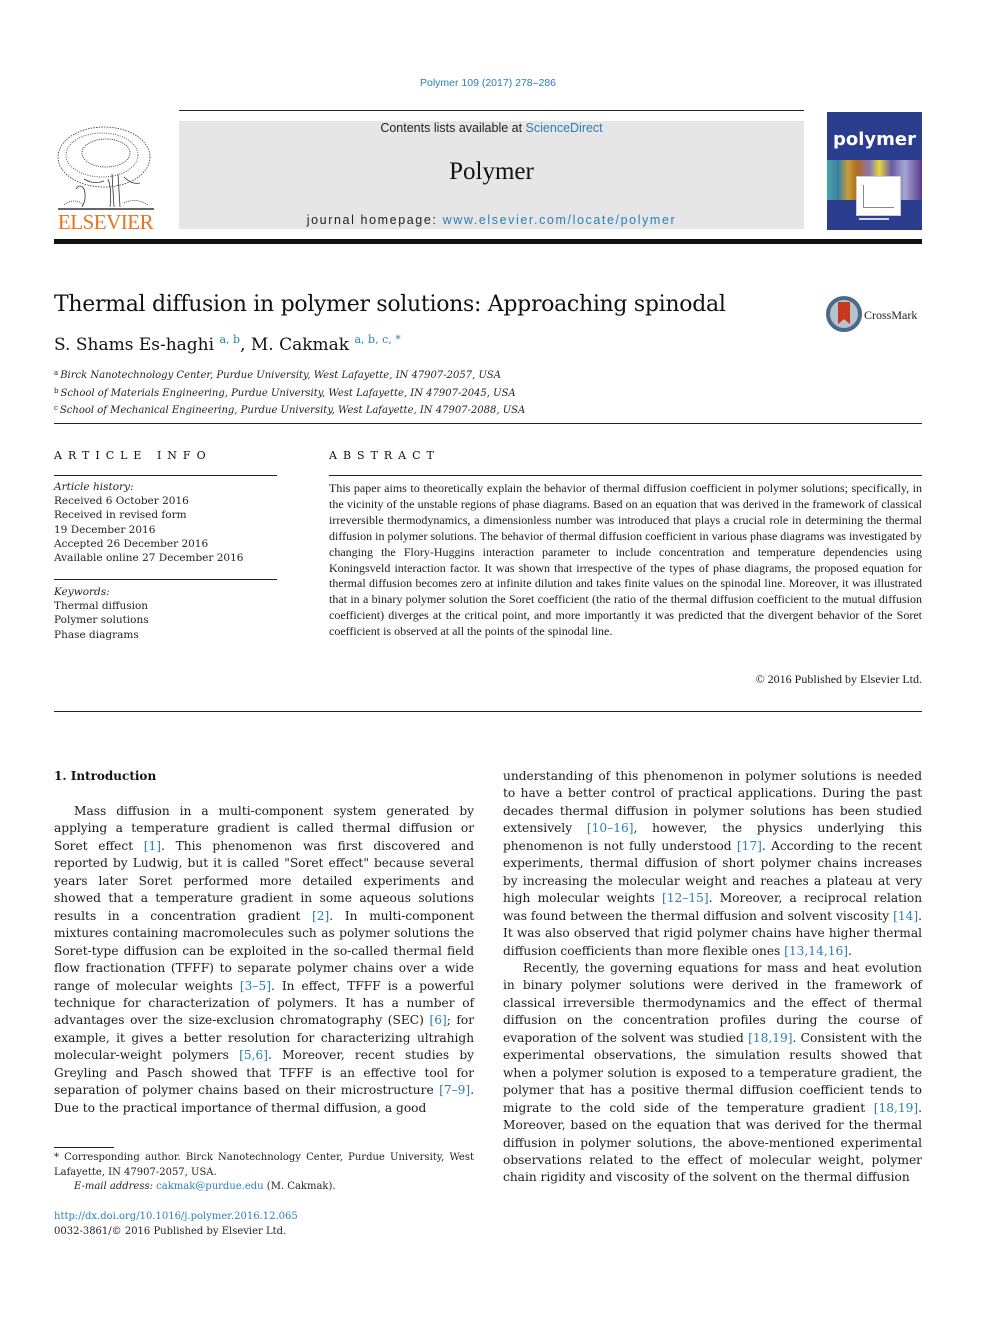  Describe the element at coordinates (696, 845) in the screenshot. I see `body-text: understood` at that location.